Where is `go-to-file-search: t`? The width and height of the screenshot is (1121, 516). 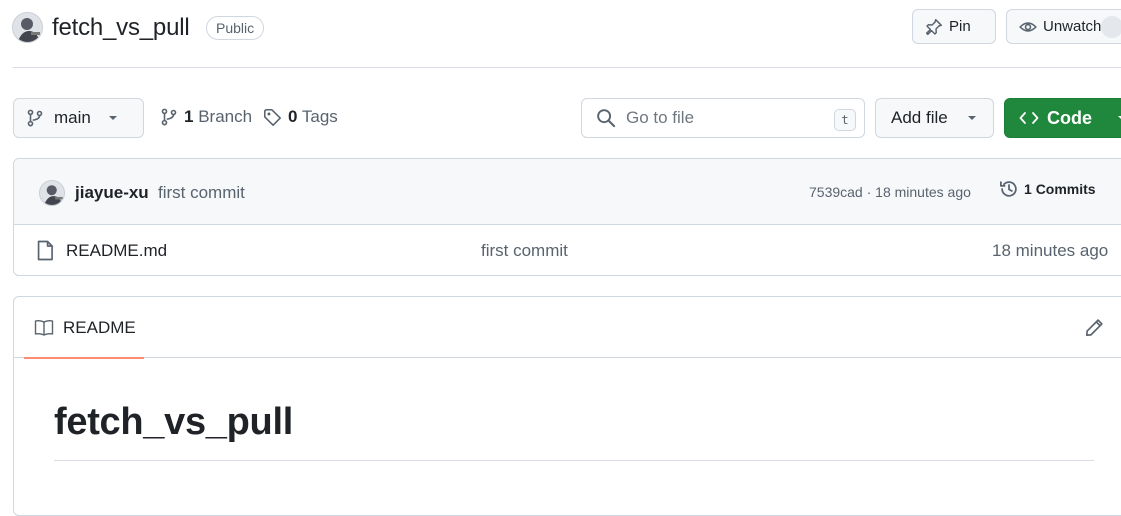 go-to-file-search: t is located at coordinates (723, 118).